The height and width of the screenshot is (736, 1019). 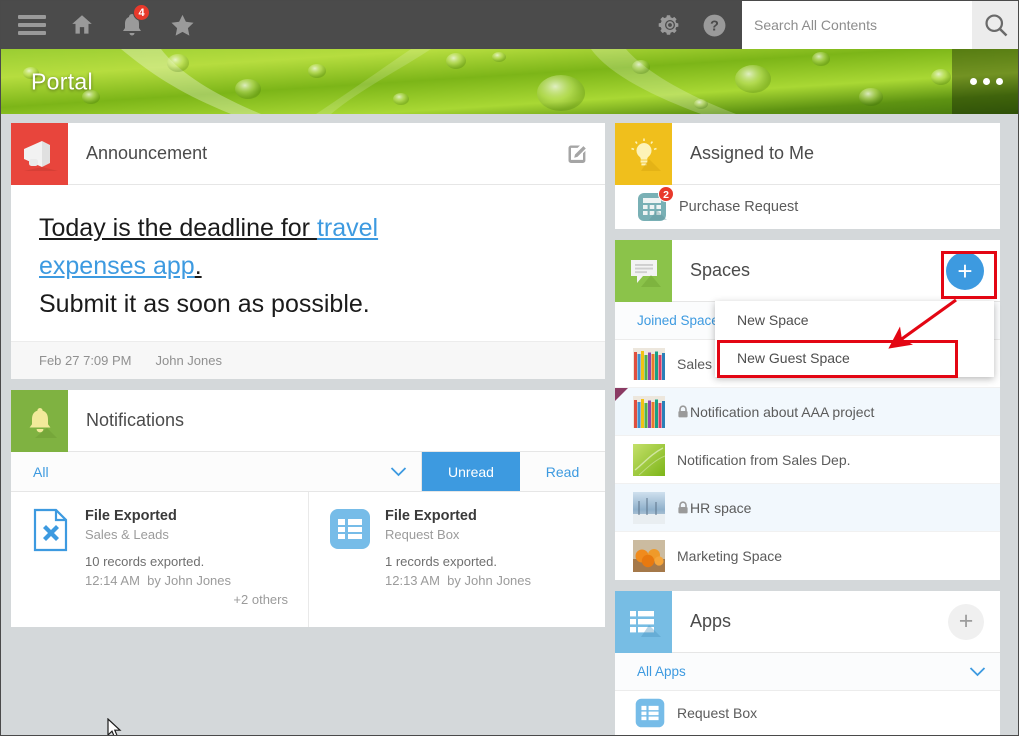 I want to click on add-app-button: +, so click(x=966, y=621).